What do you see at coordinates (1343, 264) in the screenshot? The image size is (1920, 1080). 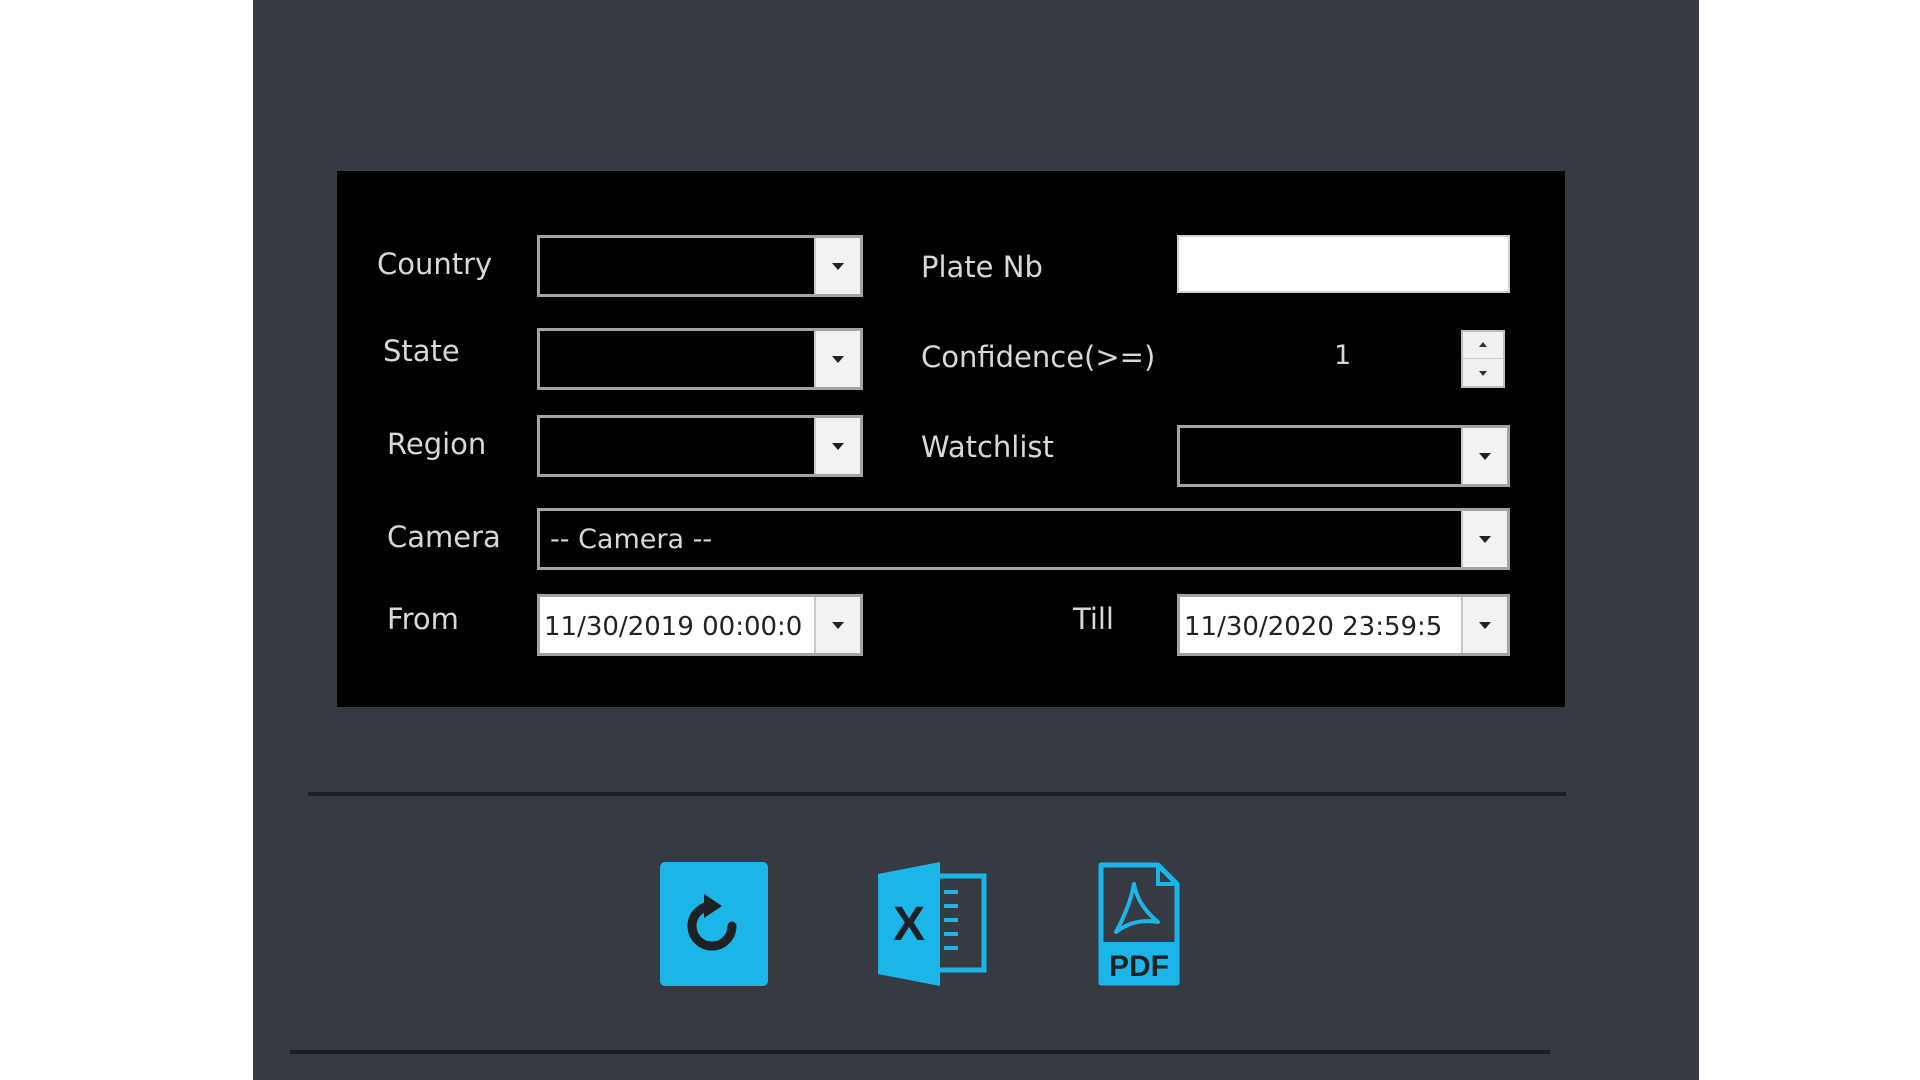 I see `plate-input` at bounding box center [1343, 264].